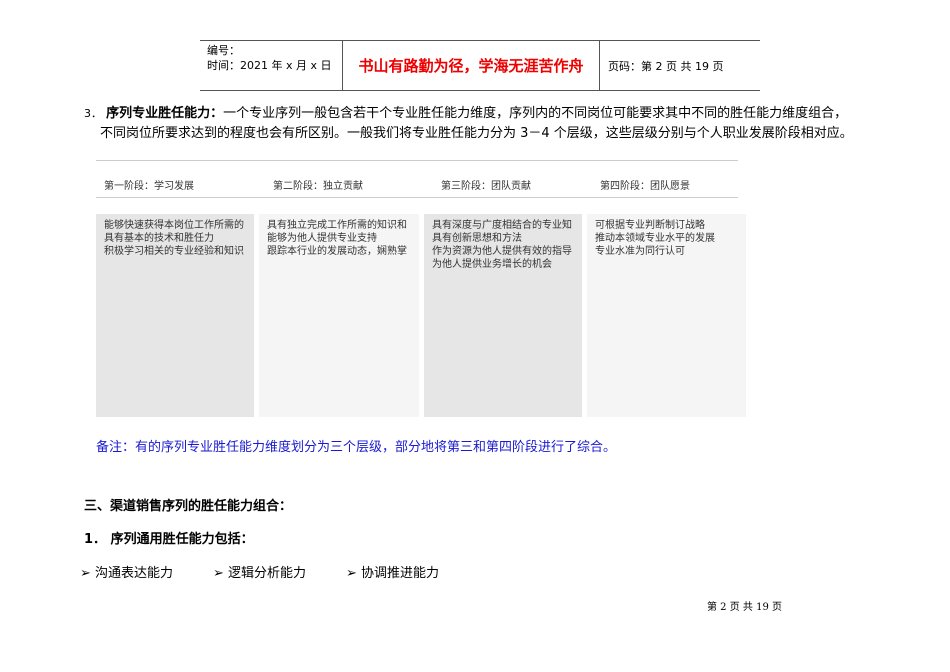  I want to click on bullet-1: ➢ 沟通表达能力, so click(126, 574).